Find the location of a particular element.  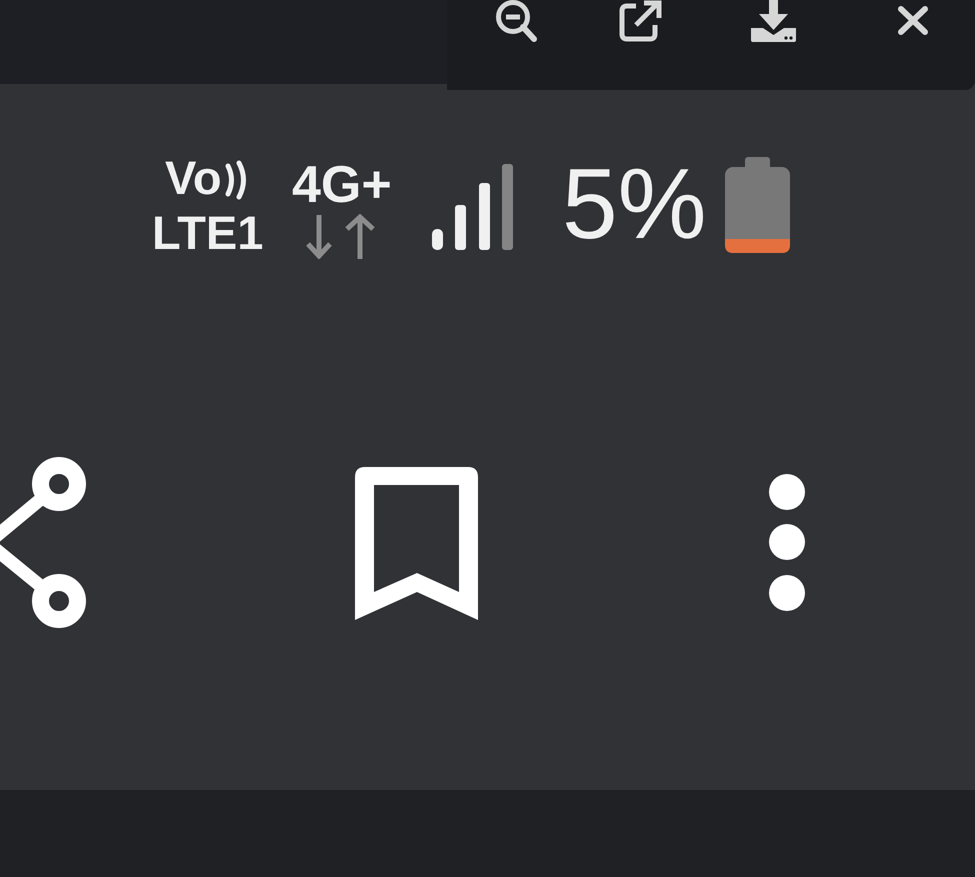

bookmark-button is located at coordinates (416, 543).